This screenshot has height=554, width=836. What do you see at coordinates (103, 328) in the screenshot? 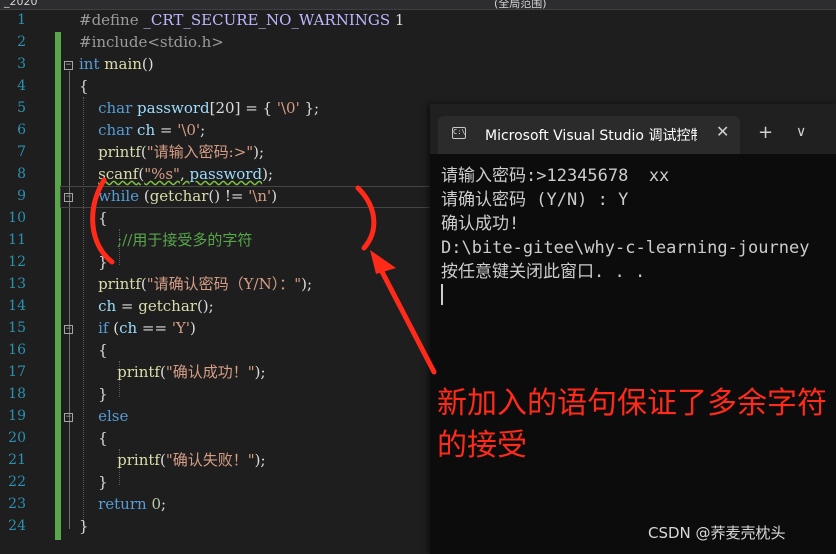
I see `keyword: if` at bounding box center [103, 328].